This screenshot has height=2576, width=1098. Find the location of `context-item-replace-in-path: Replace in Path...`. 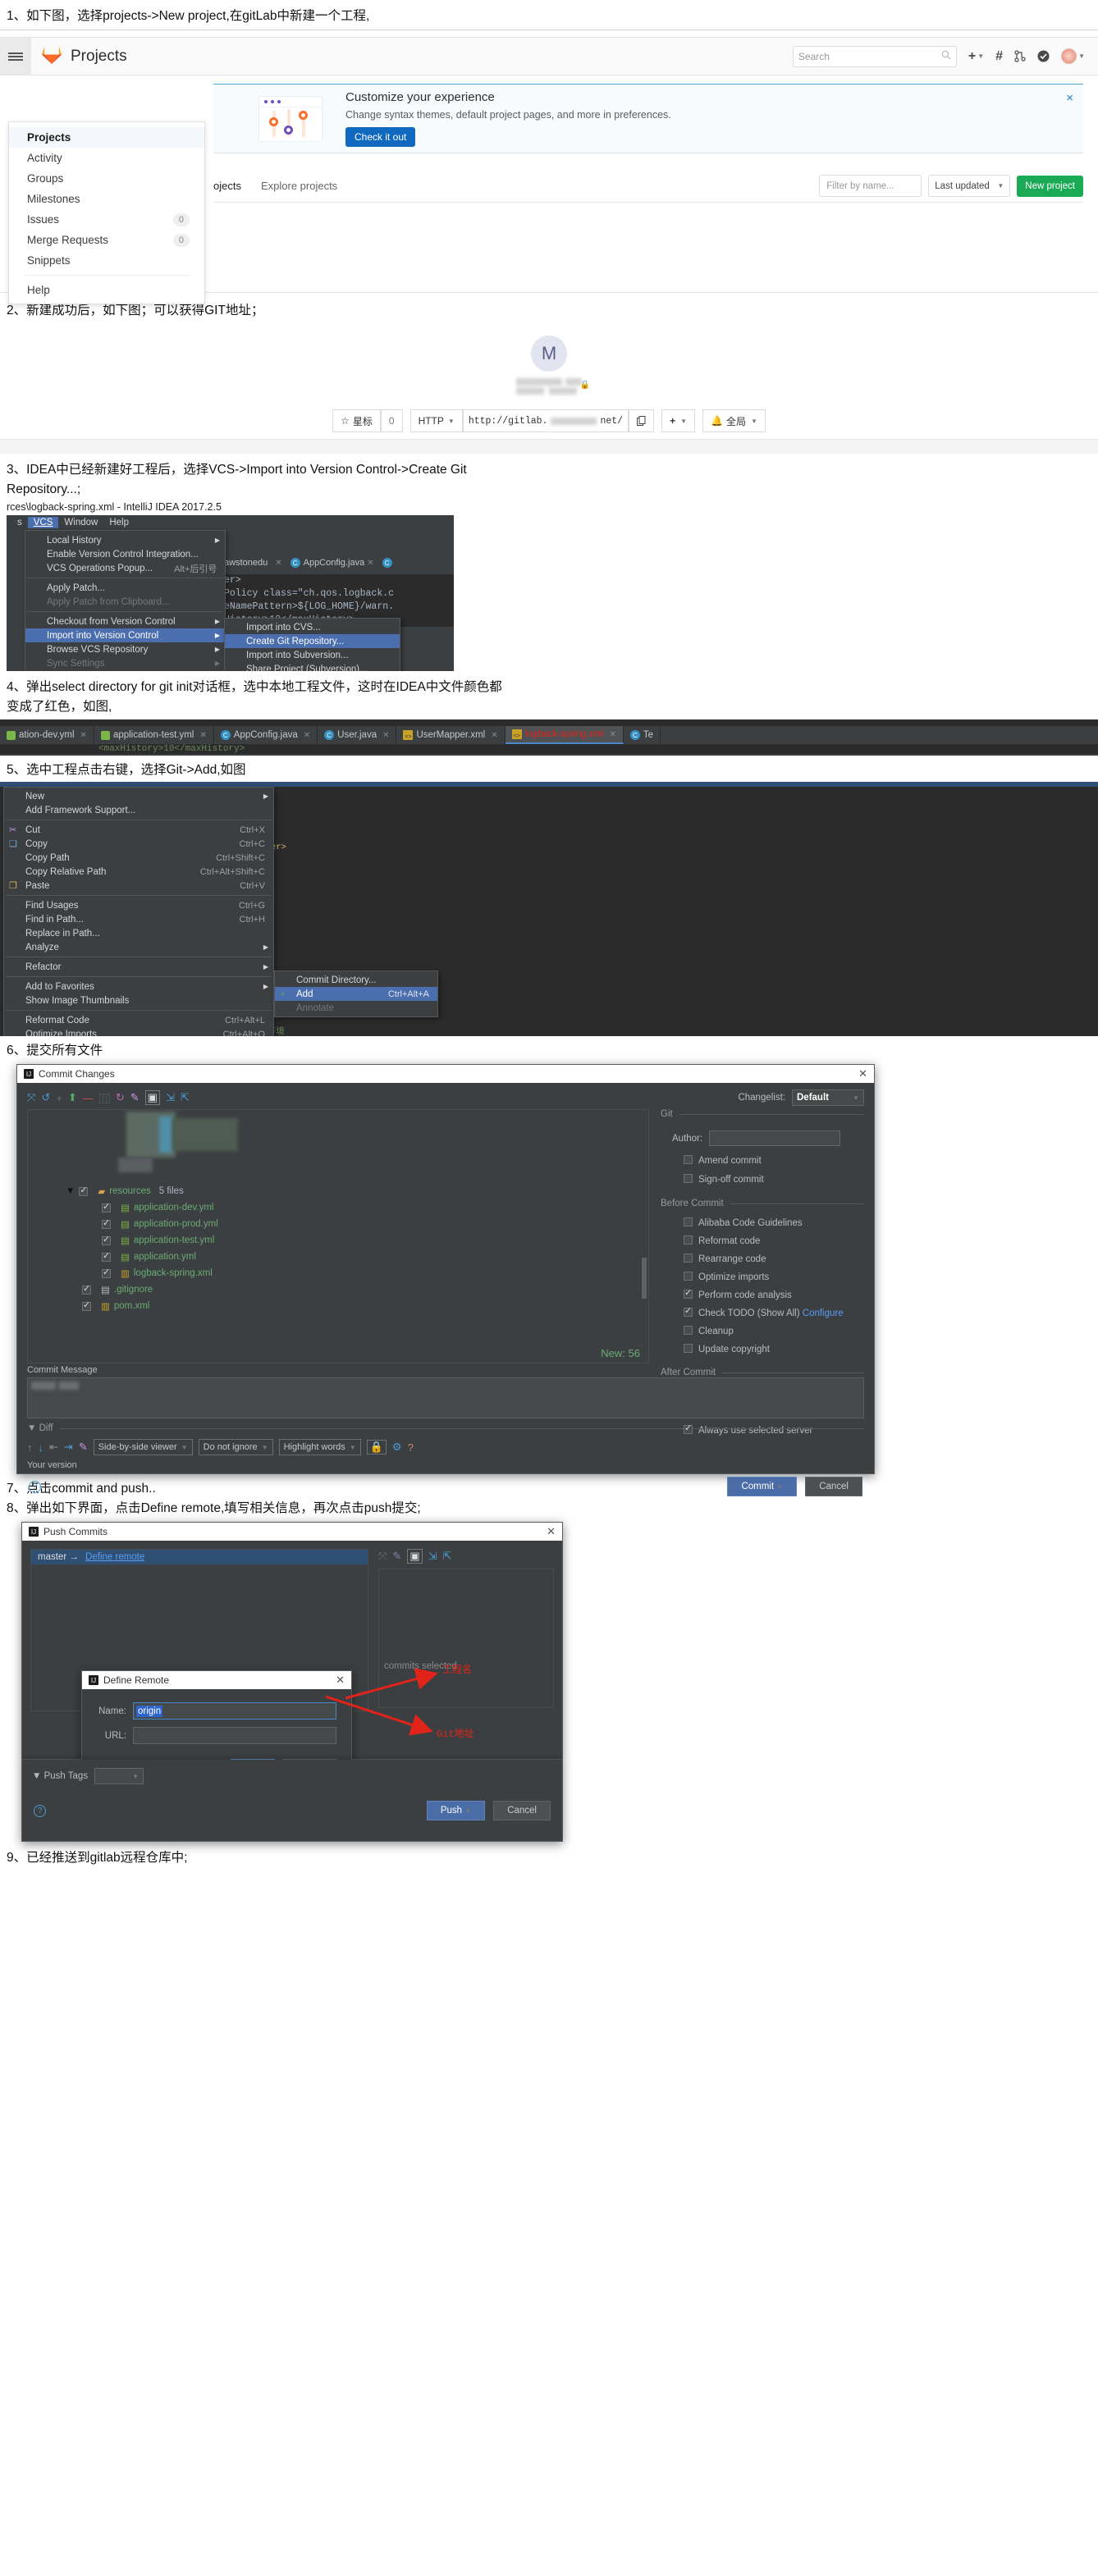

context-item-replace-in-path: Replace in Path... is located at coordinates (138, 933).